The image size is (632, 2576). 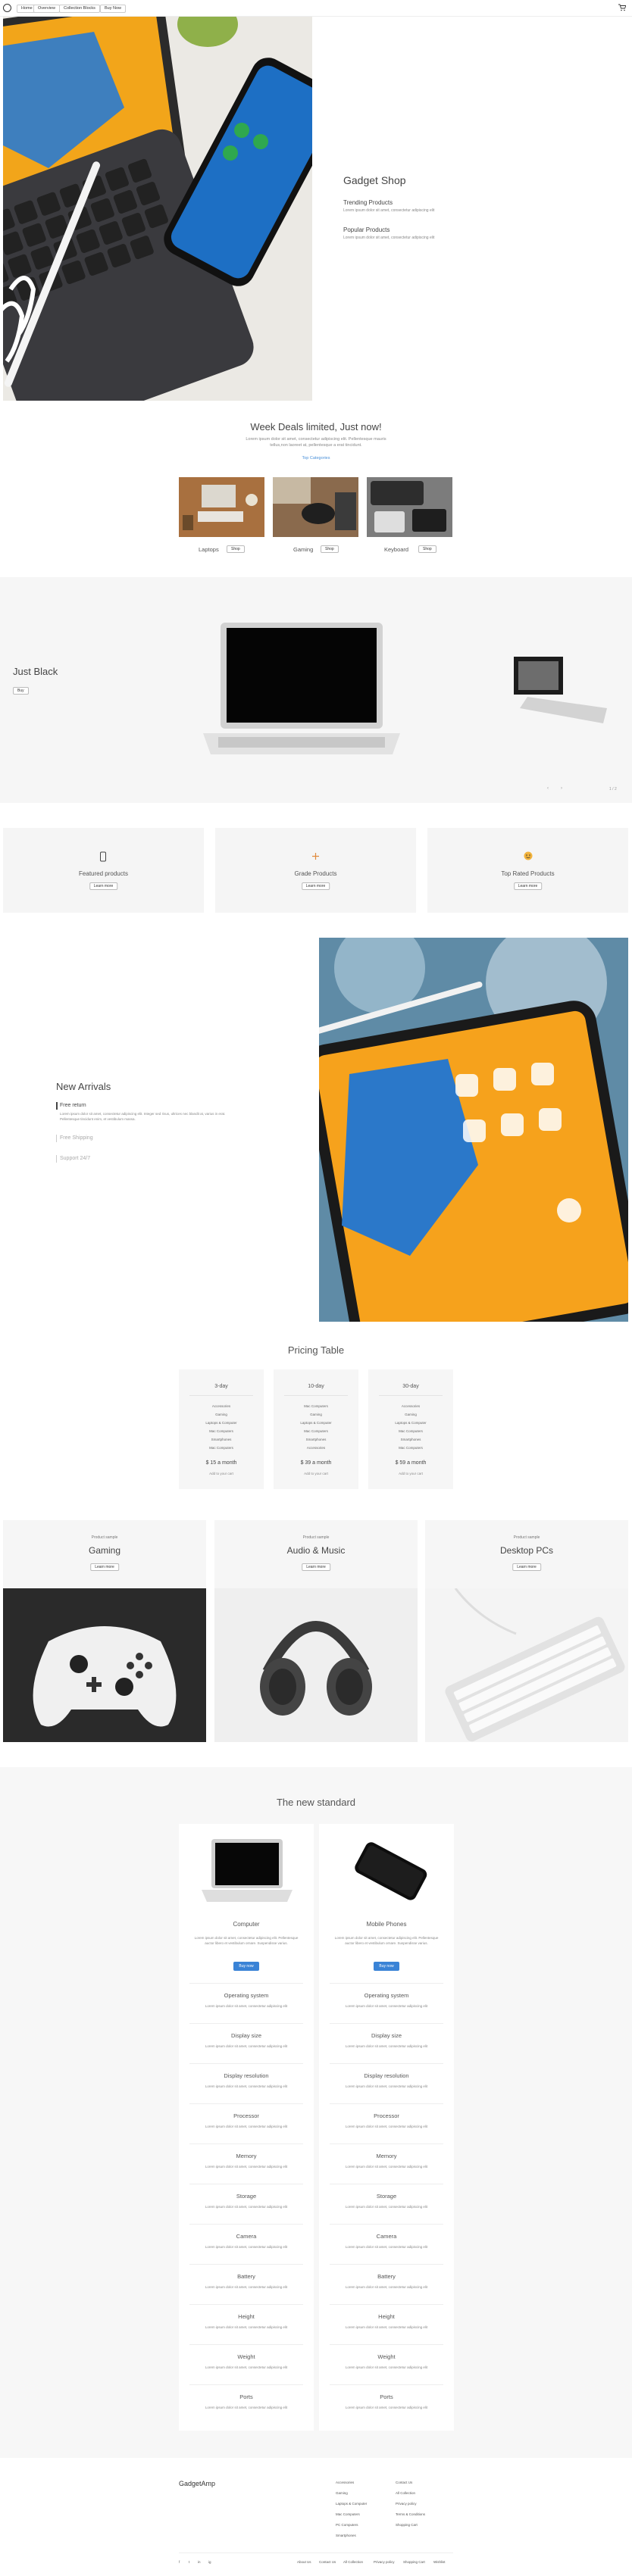 I want to click on footer-link: Terms & Conditions, so click(x=410, y=2514).